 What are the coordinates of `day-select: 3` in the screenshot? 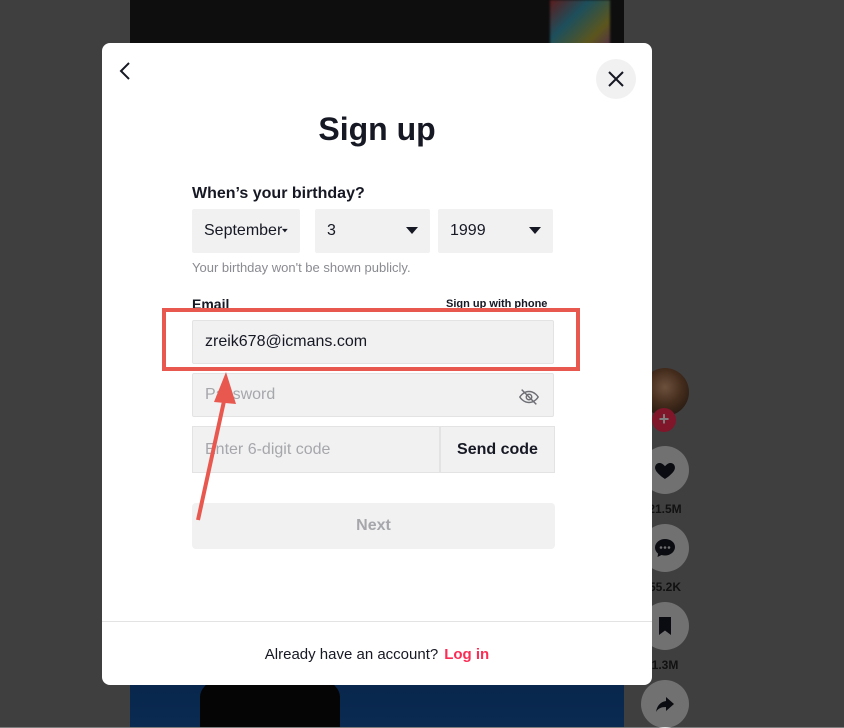 It's located at (372, 231).